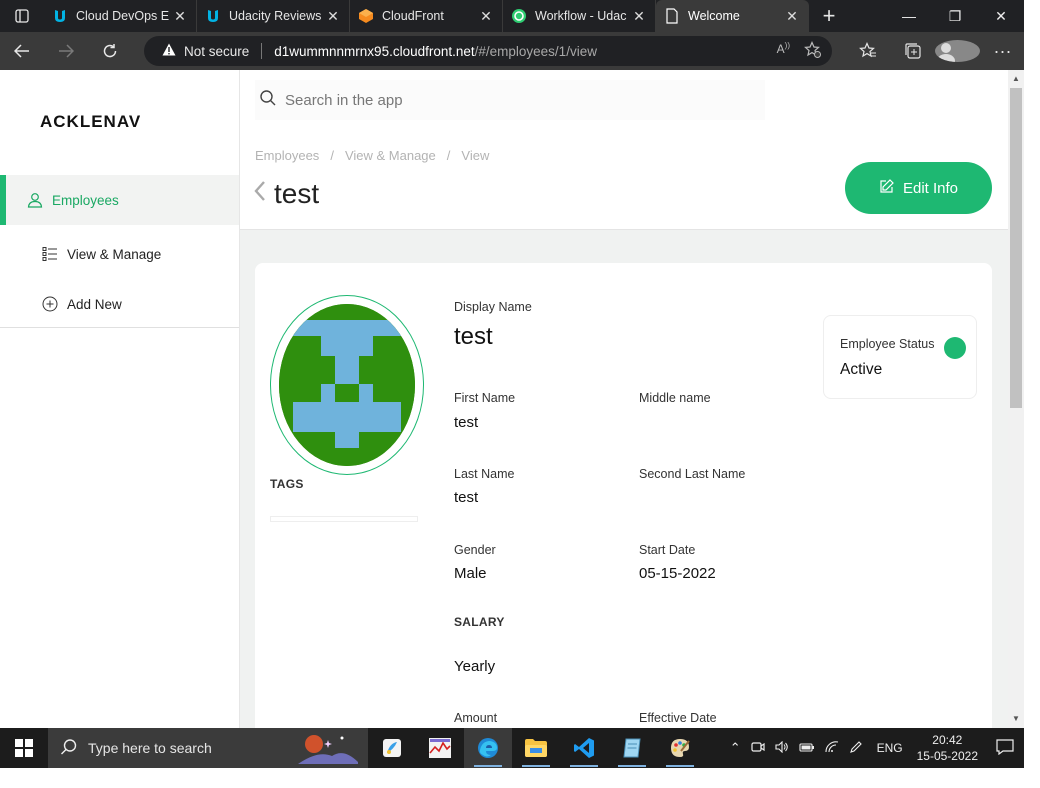 The height and width of the screenshot is (788, 1040). Describe the element at coordinates (783, 51) in the screenshot. I see `read-aloud-icon: A))` at that location.